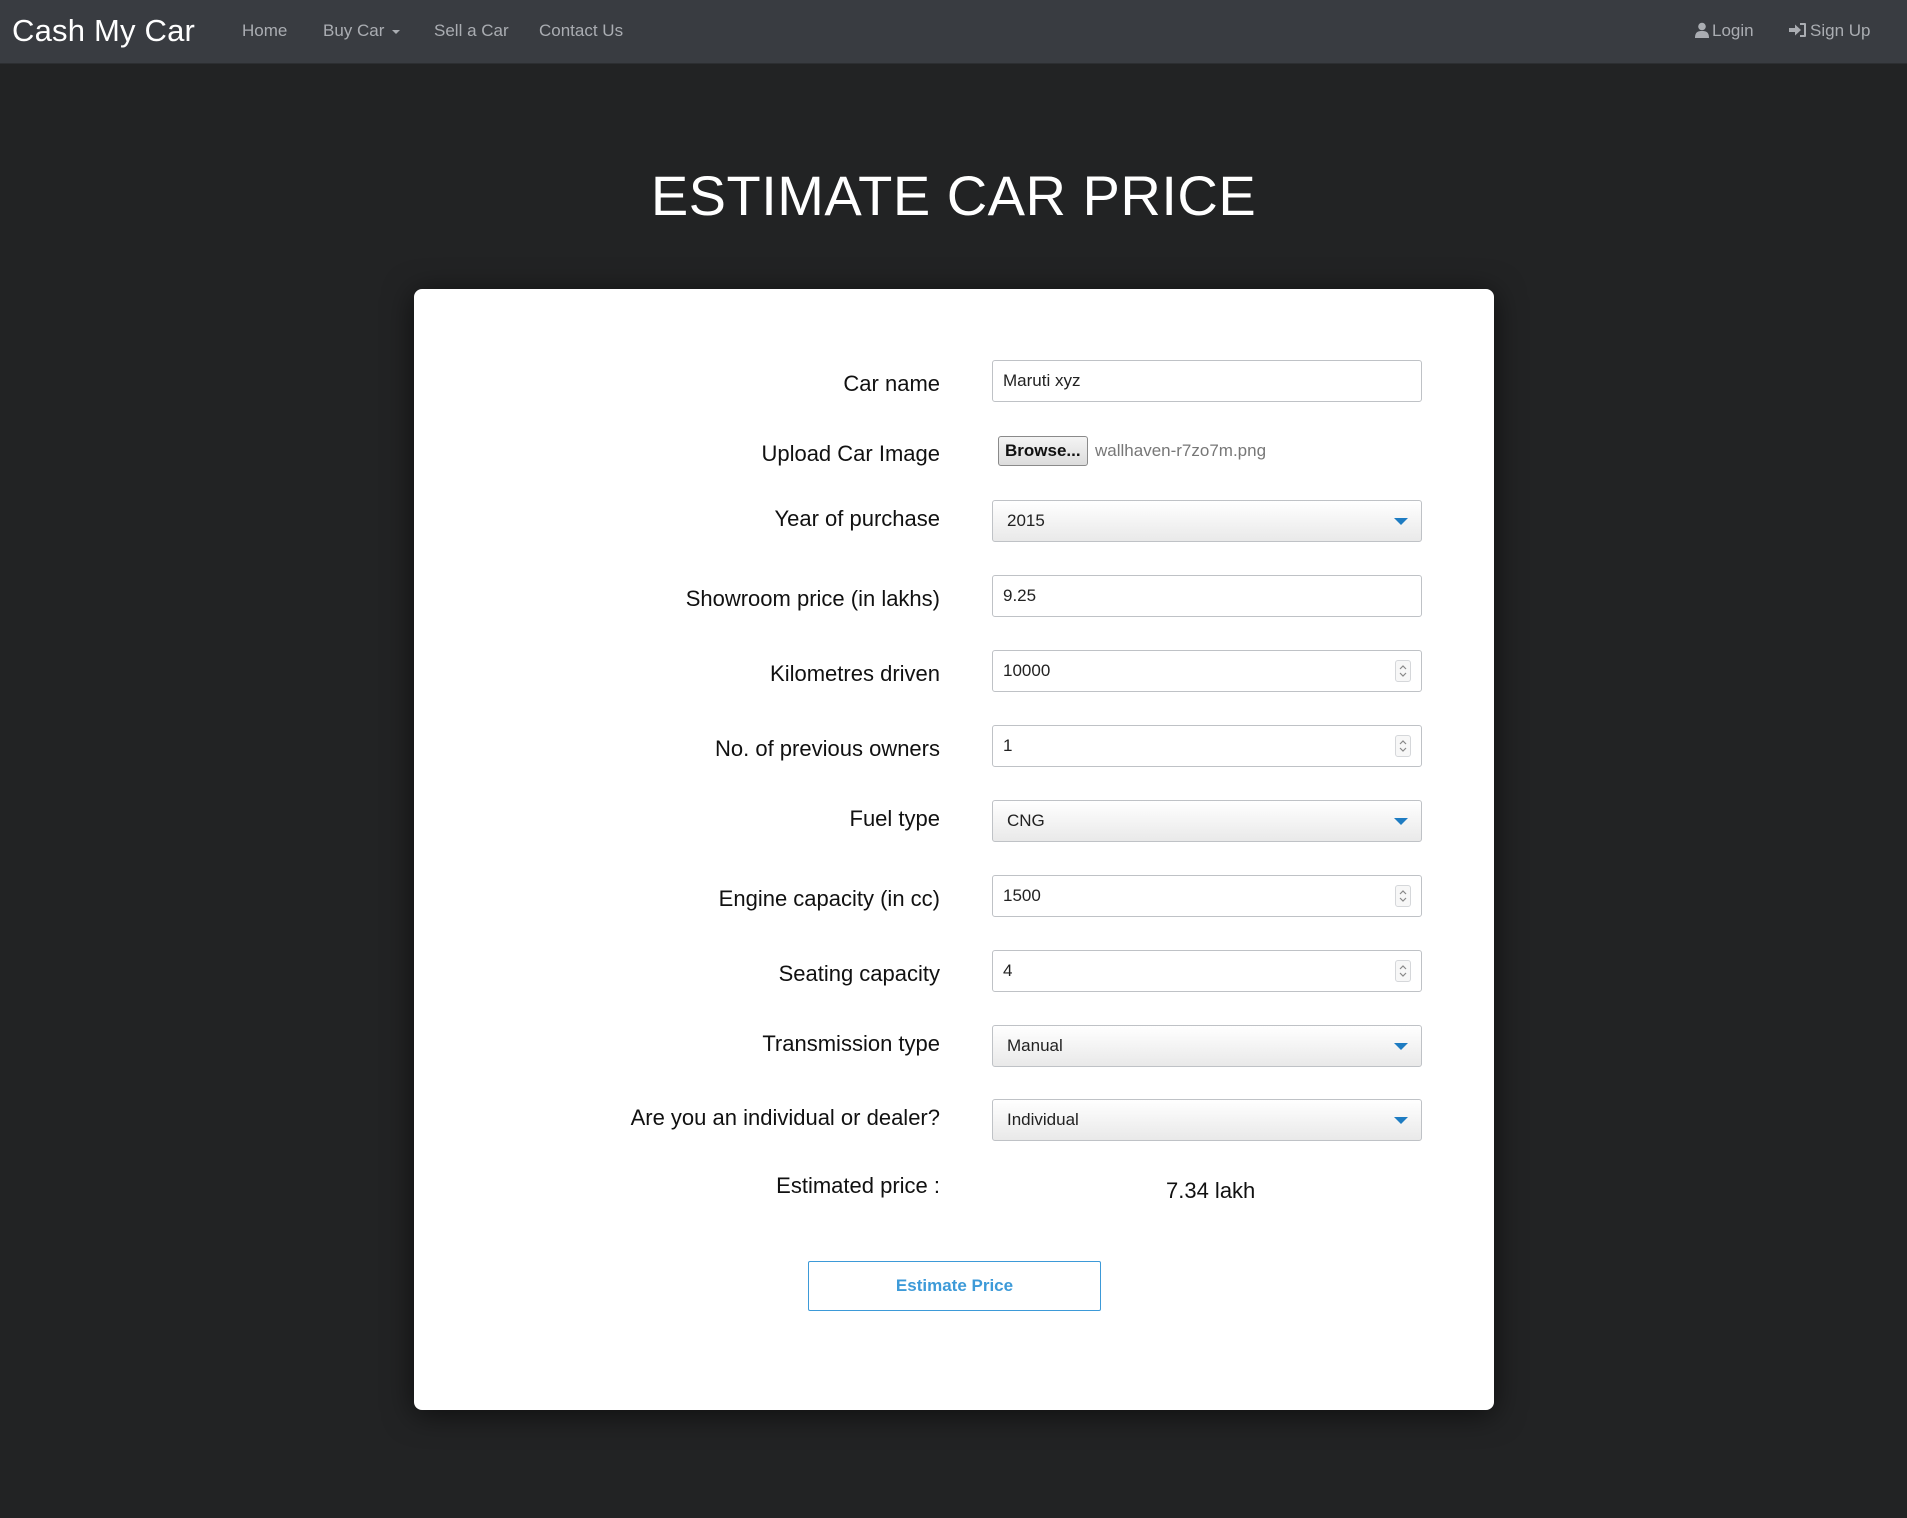 Image resolution: width=1907 pixels, height=1518 pixels. Describe the element at coordinates (1207, 671) in the screenshot. I see `kms-driven-input: 10000` at that location.